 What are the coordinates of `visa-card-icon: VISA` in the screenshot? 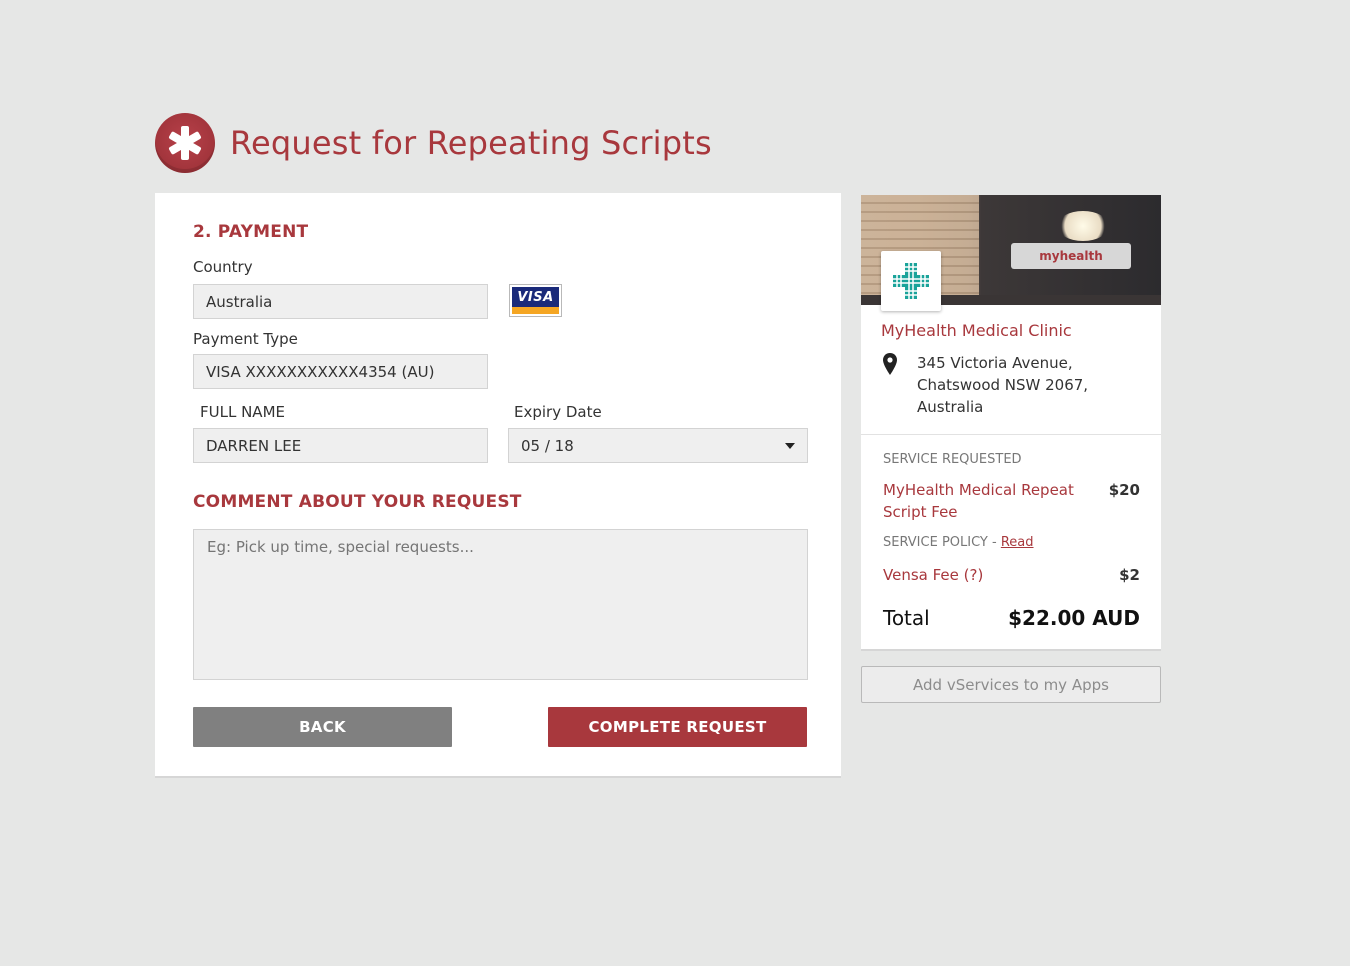 It's located at (535, 300).